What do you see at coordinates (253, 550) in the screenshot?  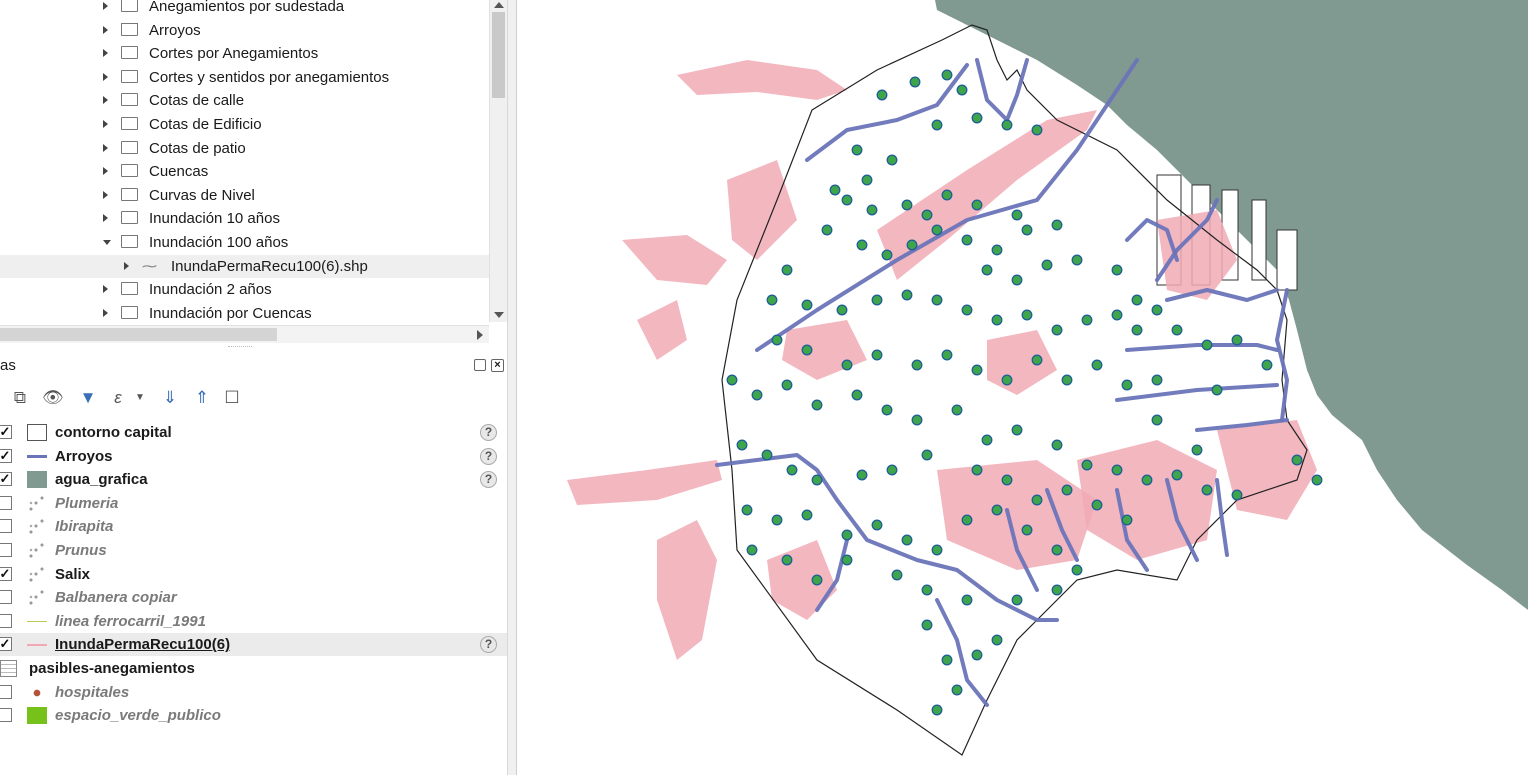 I see `layer-row: Prunus` at bounding box center [253, 550].